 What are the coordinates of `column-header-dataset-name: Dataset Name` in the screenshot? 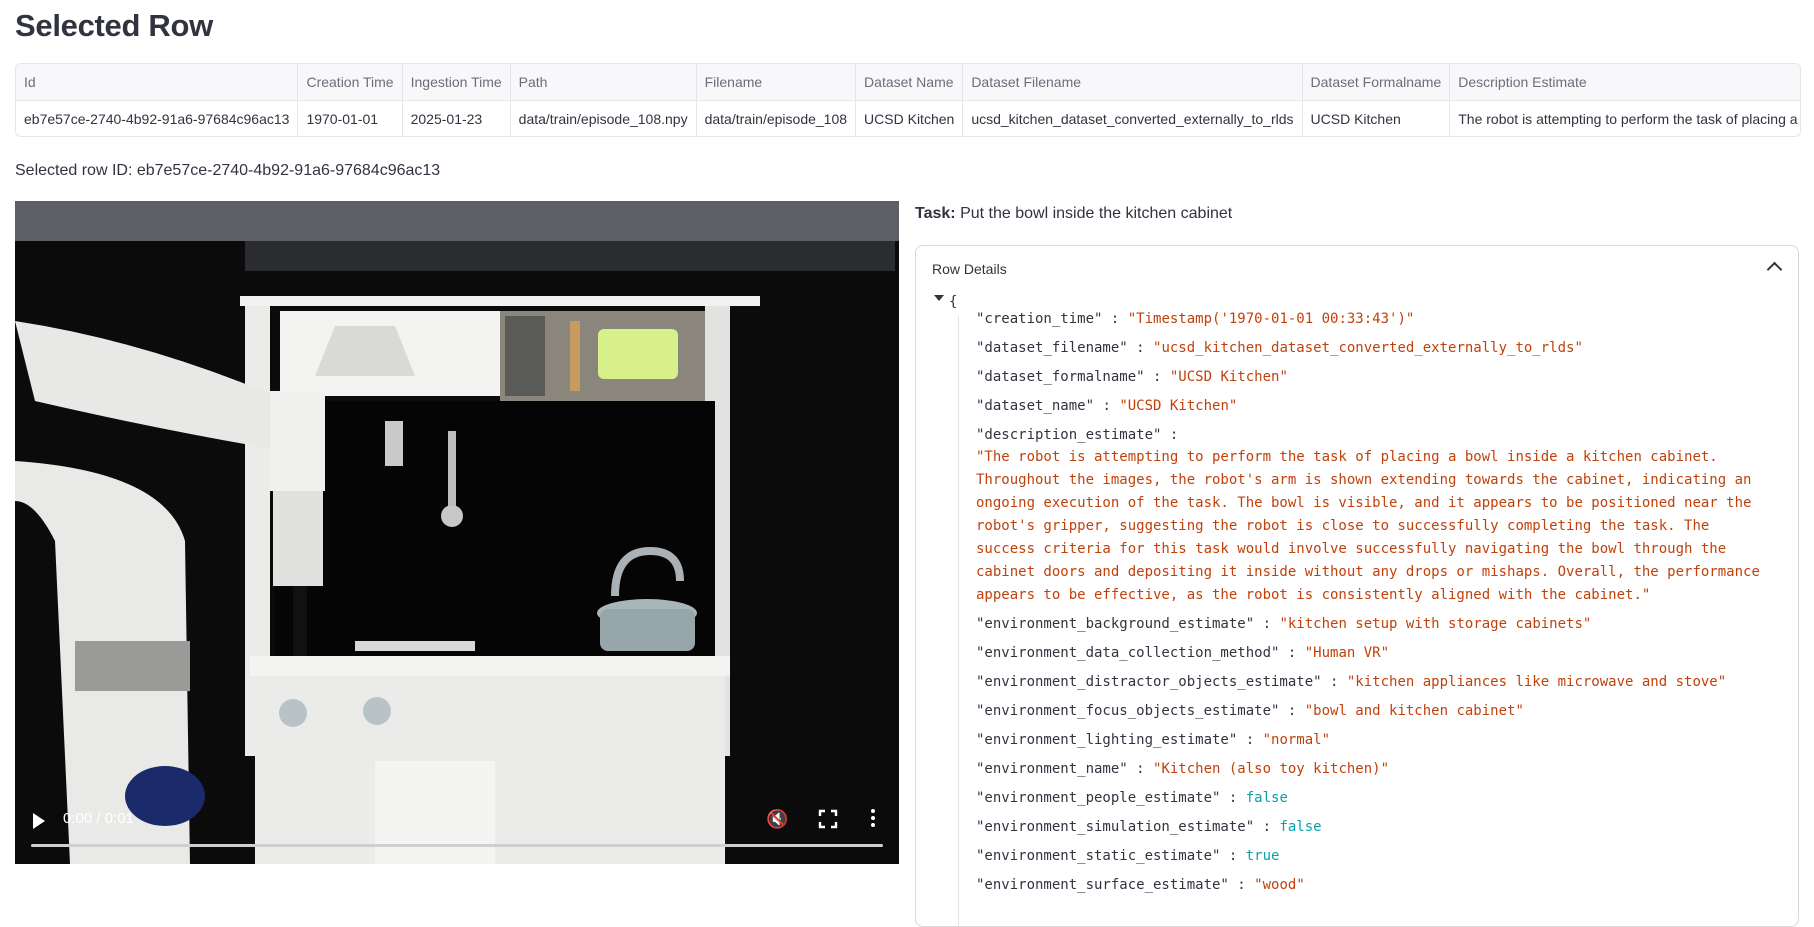 It's located at (909, 82).